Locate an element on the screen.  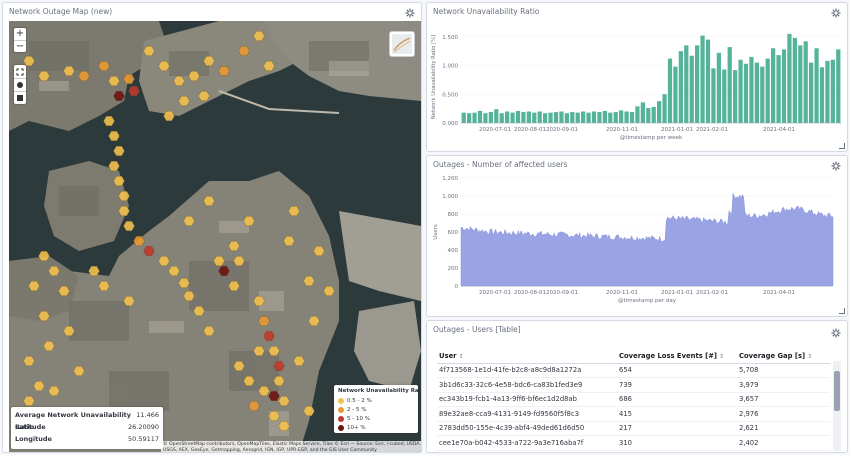
draw-bounds-button is located at coordinates (20, 97).